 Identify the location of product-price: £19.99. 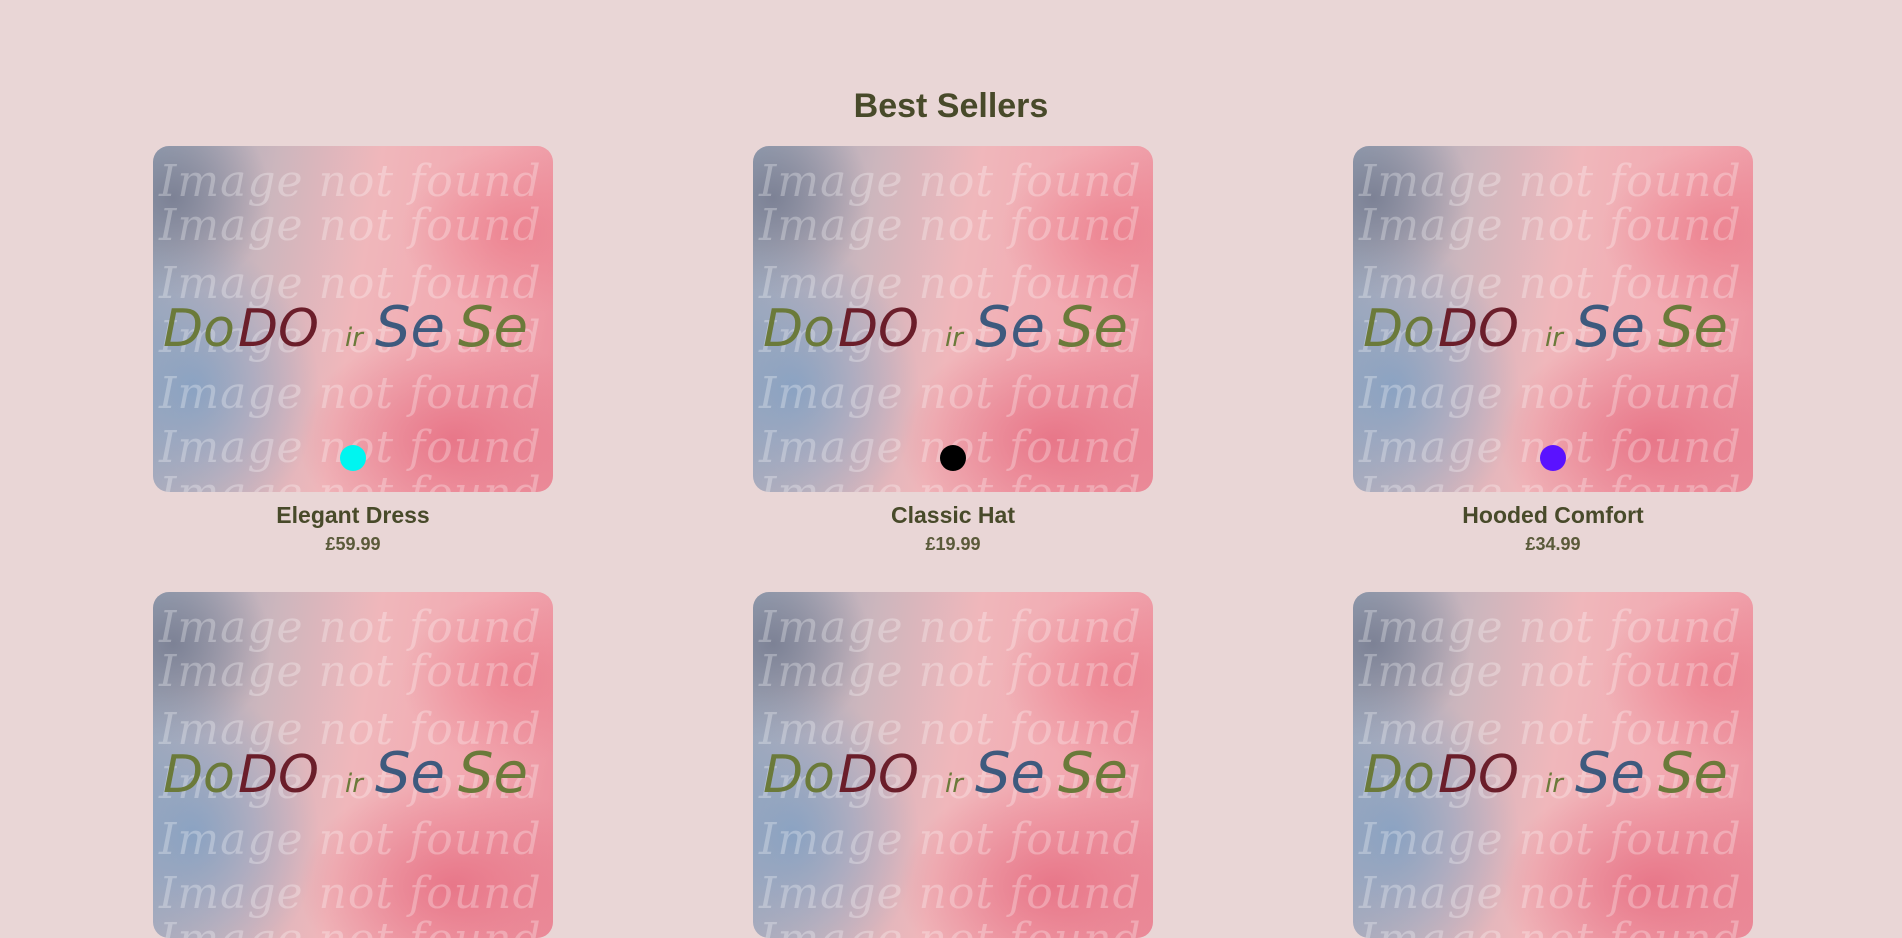
(953, 544).